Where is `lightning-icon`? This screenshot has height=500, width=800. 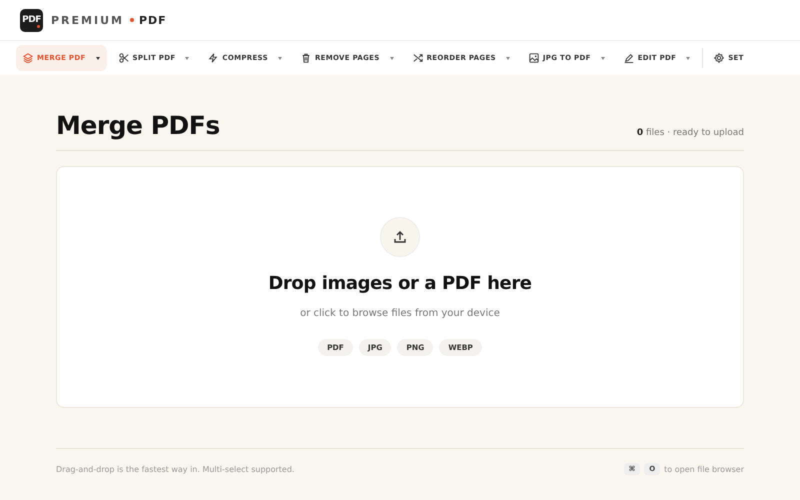
lightning-icon is located at coordinates (213, 58).